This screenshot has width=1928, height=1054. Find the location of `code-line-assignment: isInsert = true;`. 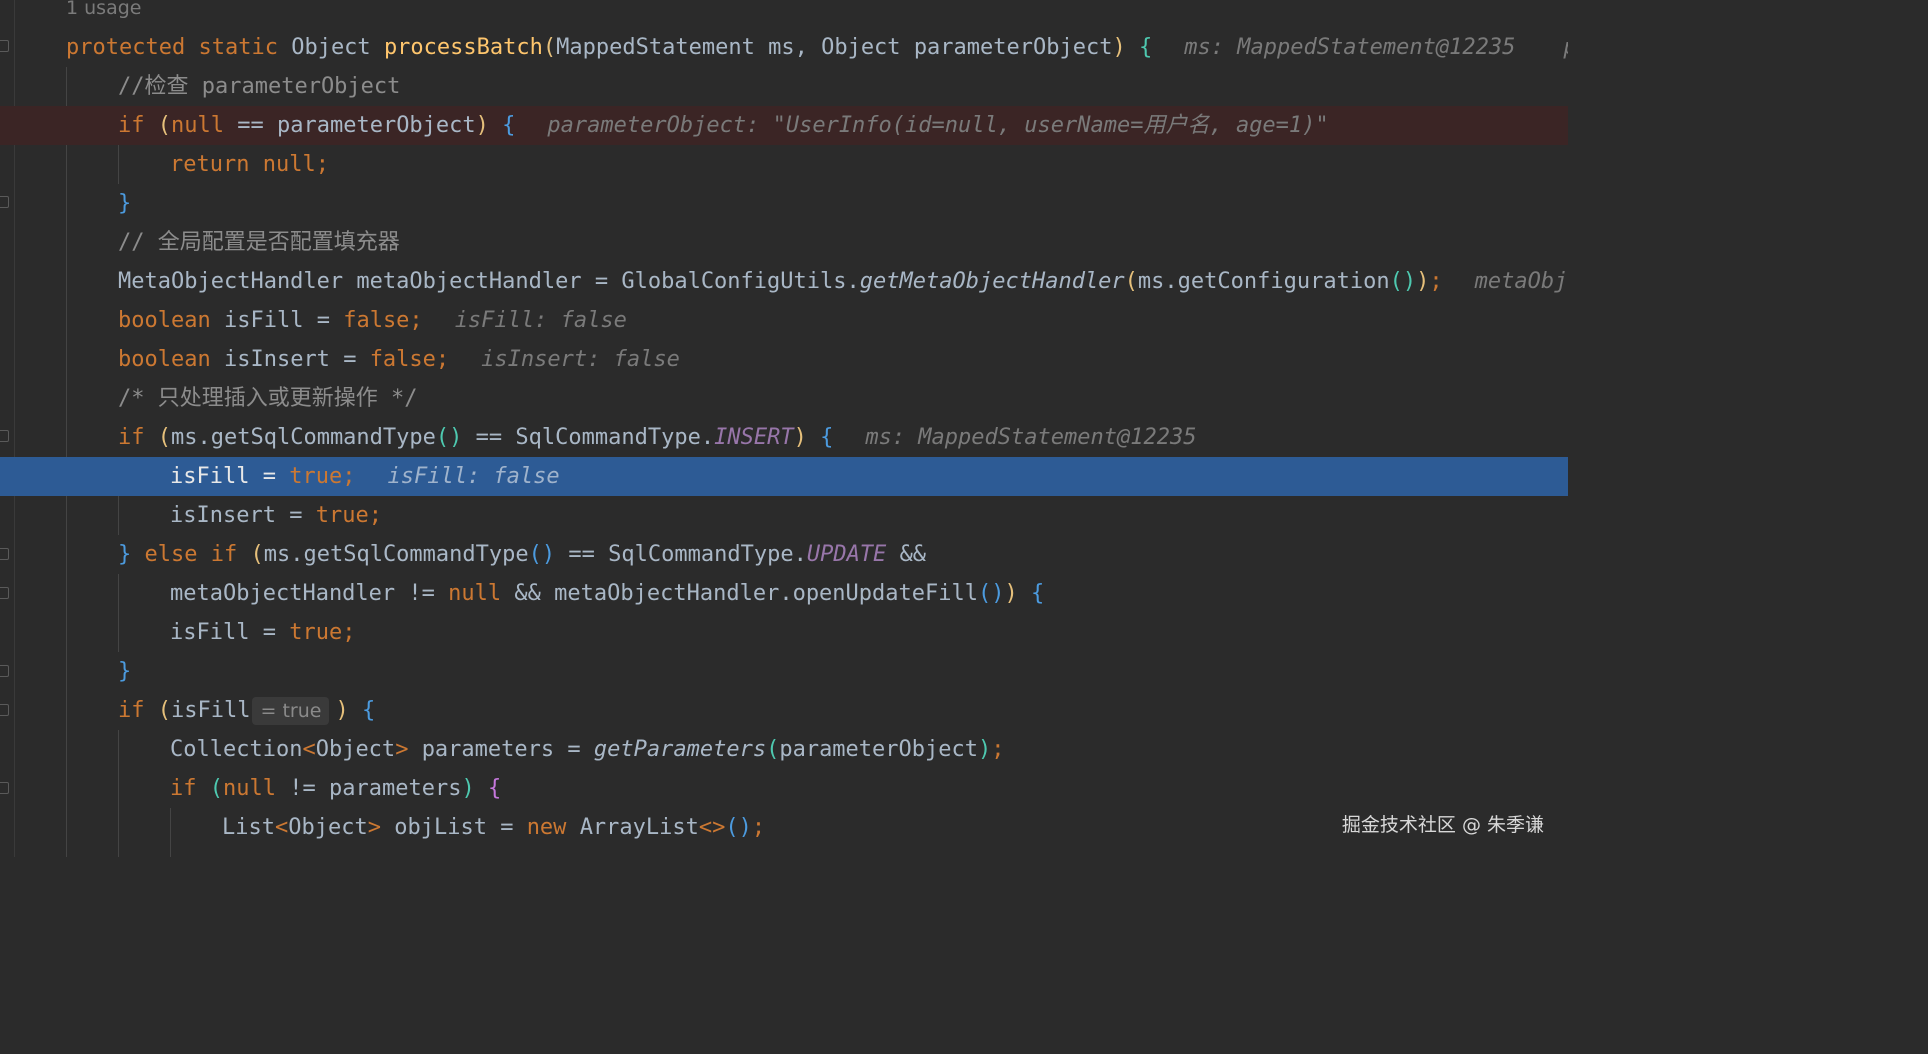

code-line-assignment: isInsert = true; is located at coordinates (784, 515).